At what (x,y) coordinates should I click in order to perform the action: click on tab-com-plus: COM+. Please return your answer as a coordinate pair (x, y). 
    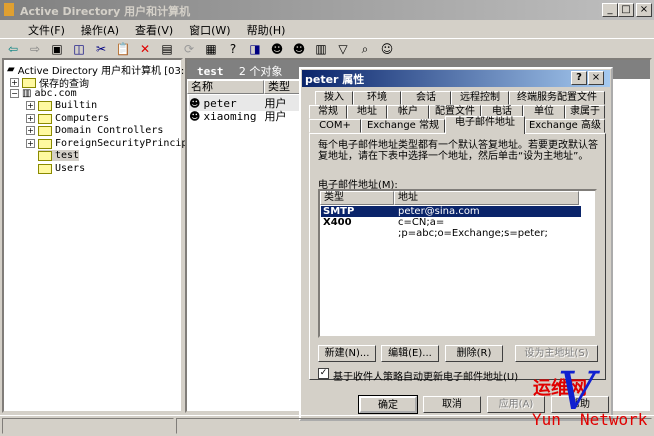
    Looking at the image, I should click on (335, 126).